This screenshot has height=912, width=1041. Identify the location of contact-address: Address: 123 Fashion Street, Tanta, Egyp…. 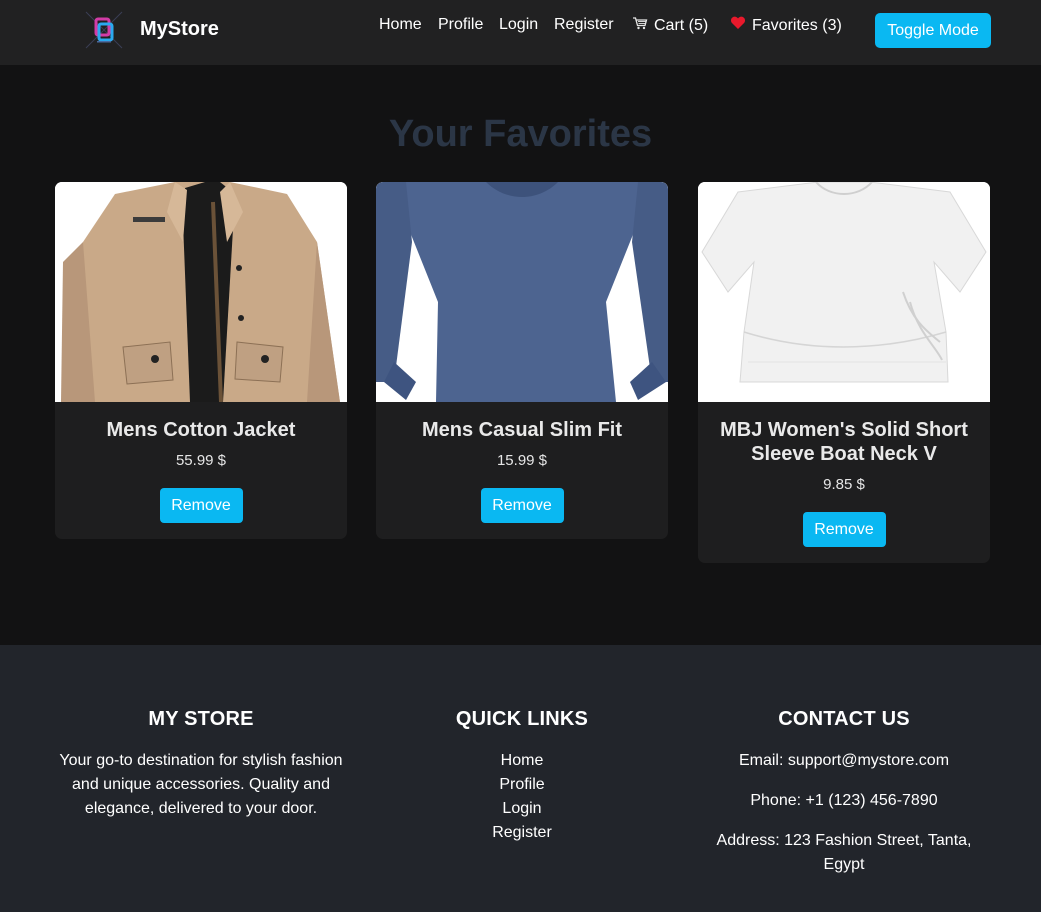
(844, 852).